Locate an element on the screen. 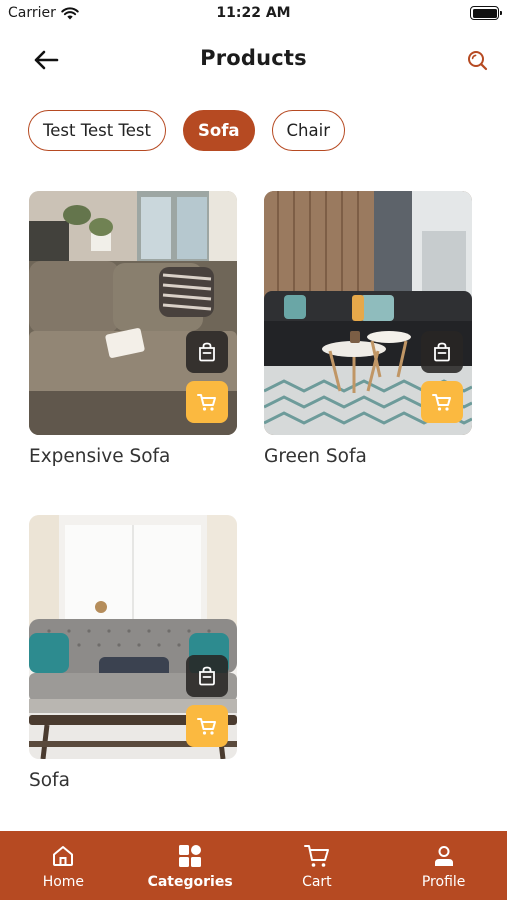 Image resolution: width=507 pixels, height=900 pixels. bottom-navigation: Home Categories Cart Profile is located at coordinates (253, 865).